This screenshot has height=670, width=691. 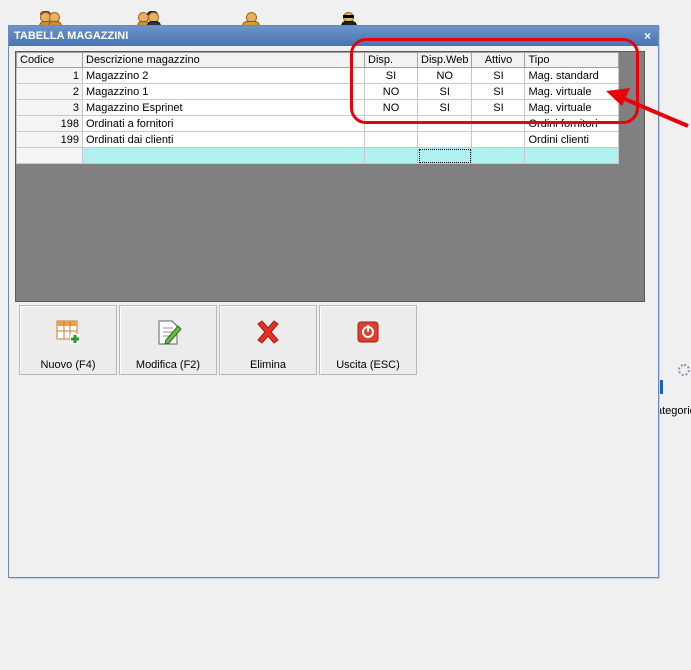 What do you see at coordinates (268, 332) in the screenshot?
I see `delete-x-icon` at bounding box center [268, 332].